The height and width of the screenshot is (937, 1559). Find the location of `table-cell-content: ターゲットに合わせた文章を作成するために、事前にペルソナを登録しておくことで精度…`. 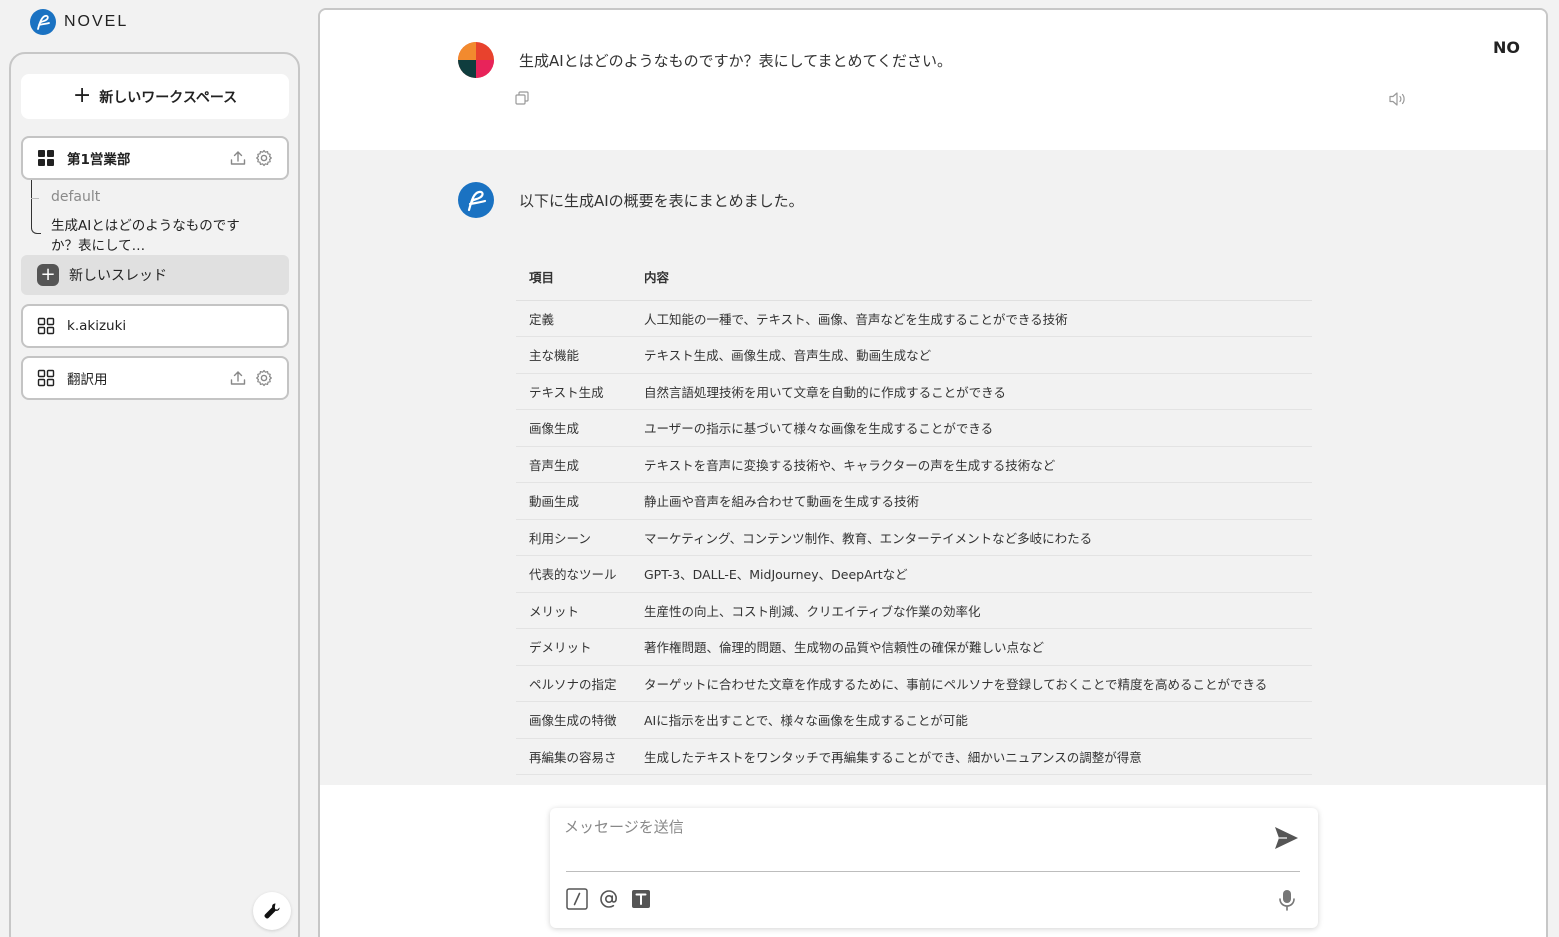

table-cell-content: ターゲットに合わせた文章を作成するために、事前にペルソナを登録しておくことで精度… is located at coordinates (974, 683).